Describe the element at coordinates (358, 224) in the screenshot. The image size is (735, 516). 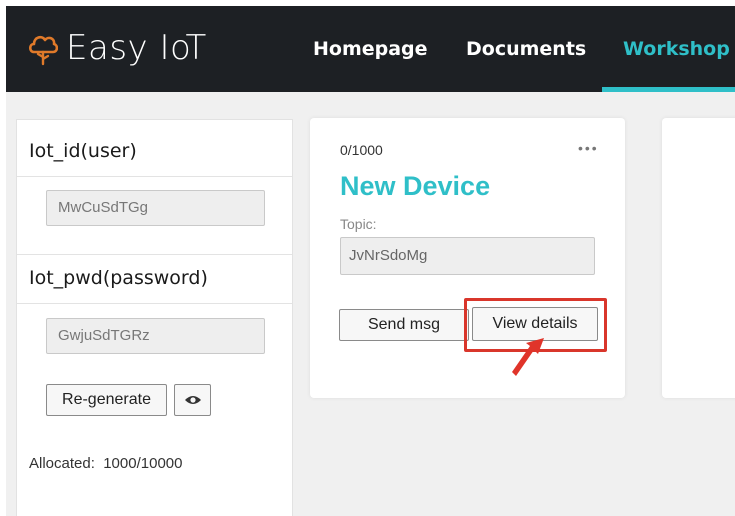
I see `topic-label: Topic:` at that location.